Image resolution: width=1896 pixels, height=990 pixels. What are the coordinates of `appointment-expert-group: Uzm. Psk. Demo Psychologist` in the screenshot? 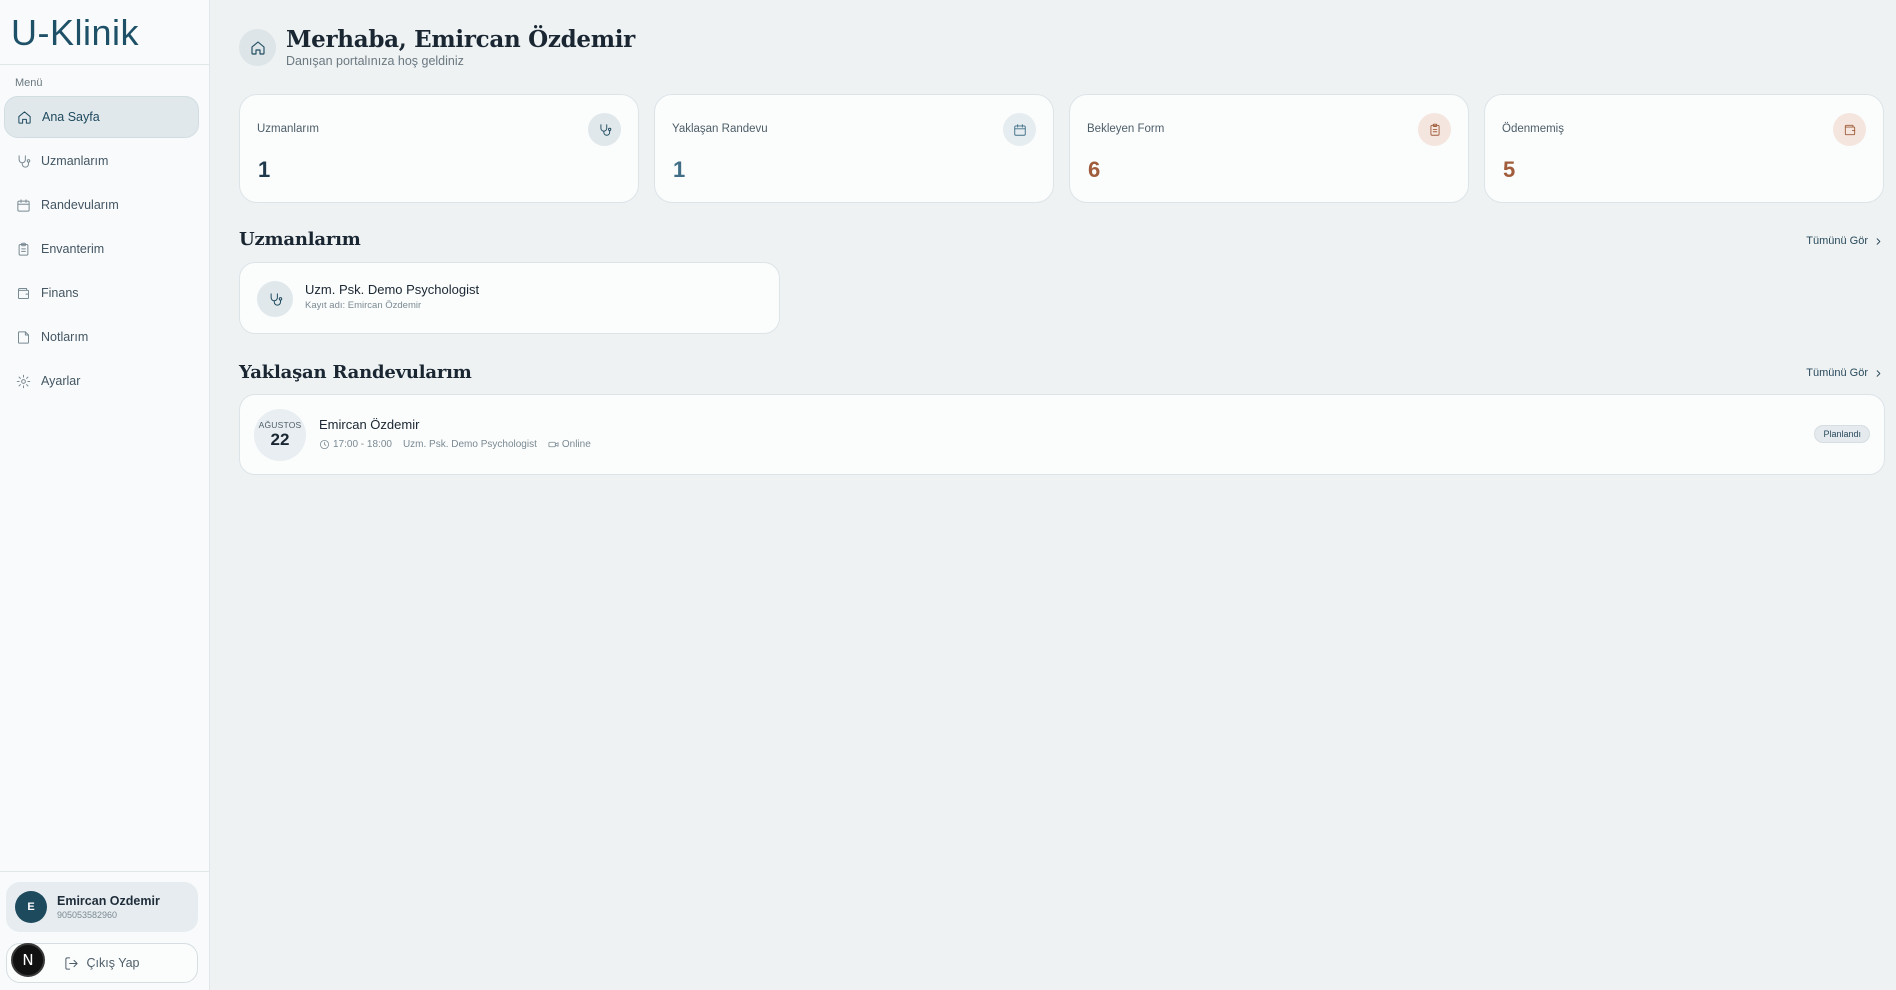 It's located at (470, 444).